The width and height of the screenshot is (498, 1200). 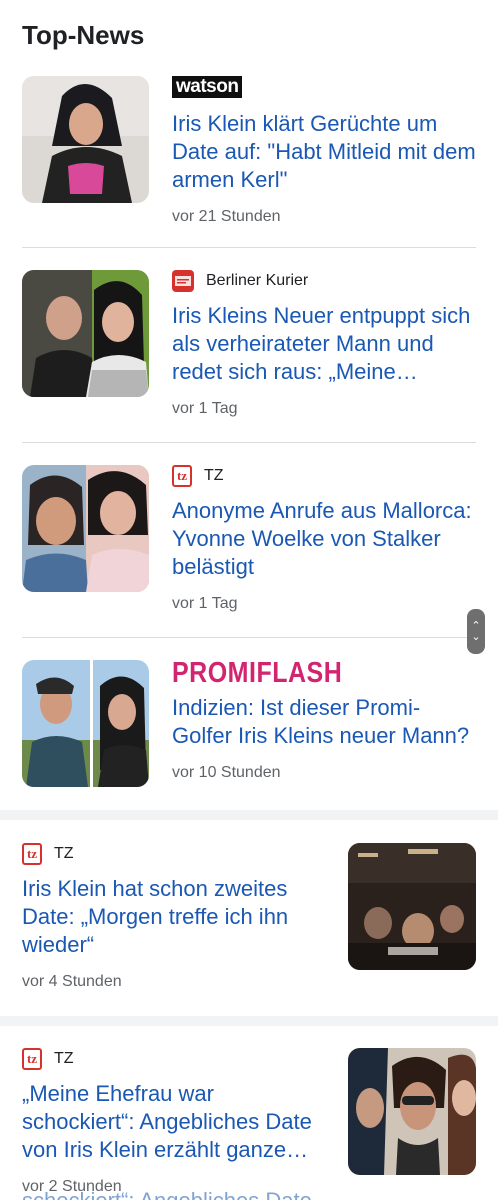 I want to click on source-name: Berliner Kurier, so click(x=257, y=280).